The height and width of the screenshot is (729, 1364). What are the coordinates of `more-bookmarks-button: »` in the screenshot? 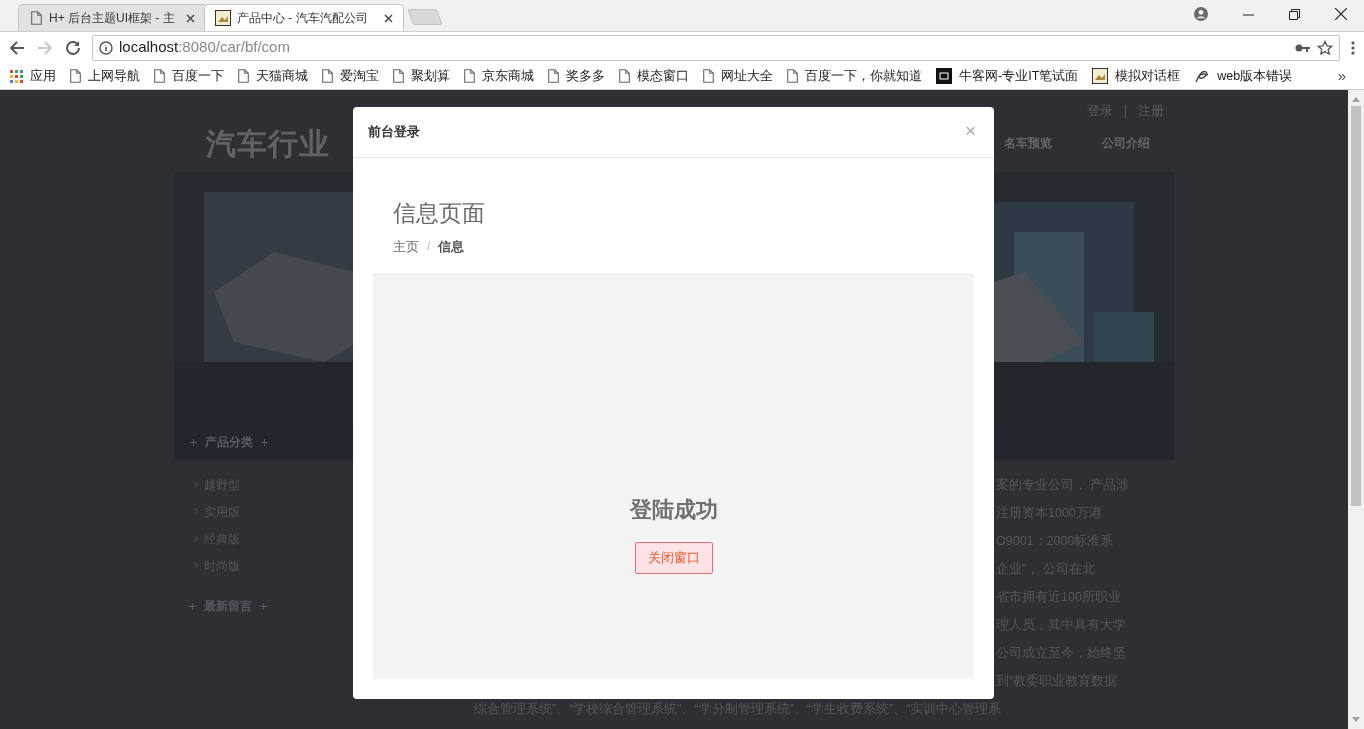 It's located at (1341, 76).